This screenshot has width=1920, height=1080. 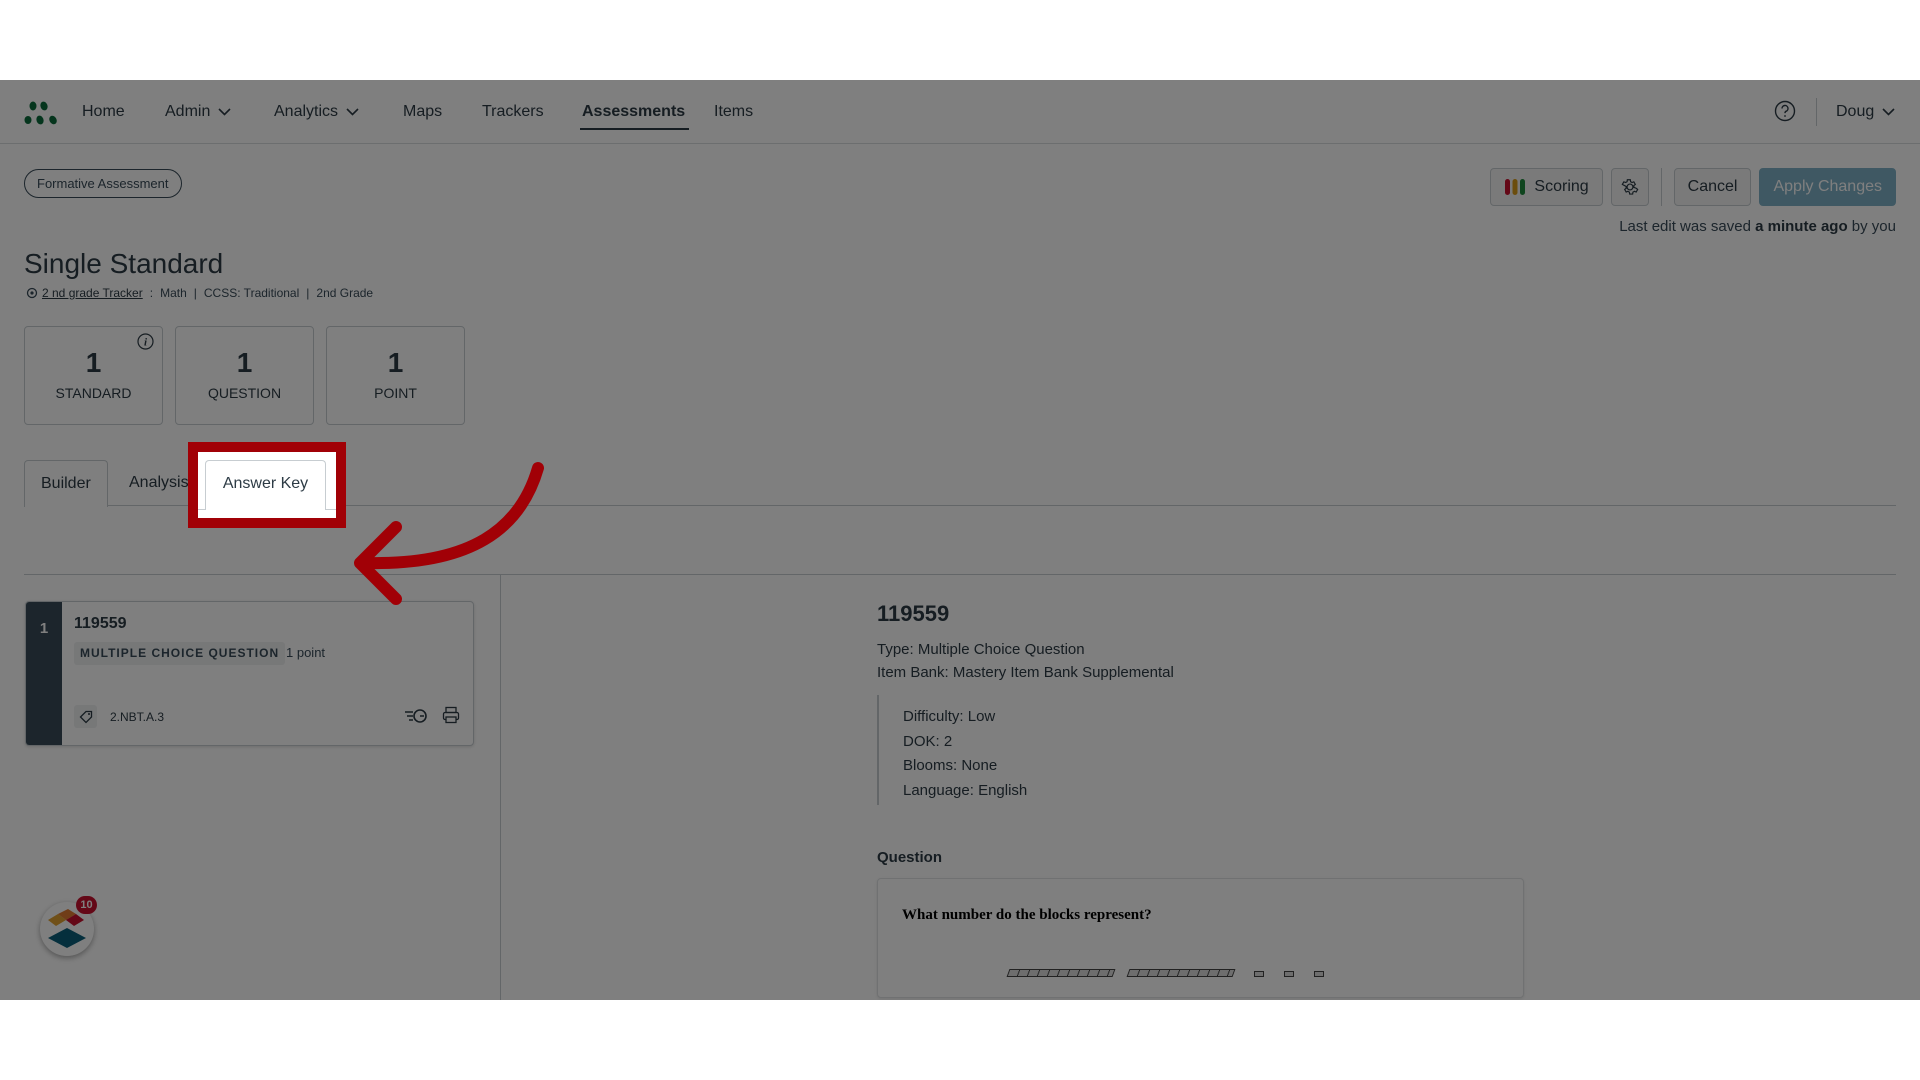 I want to click on settings-button, so click(x=1629, y=187).